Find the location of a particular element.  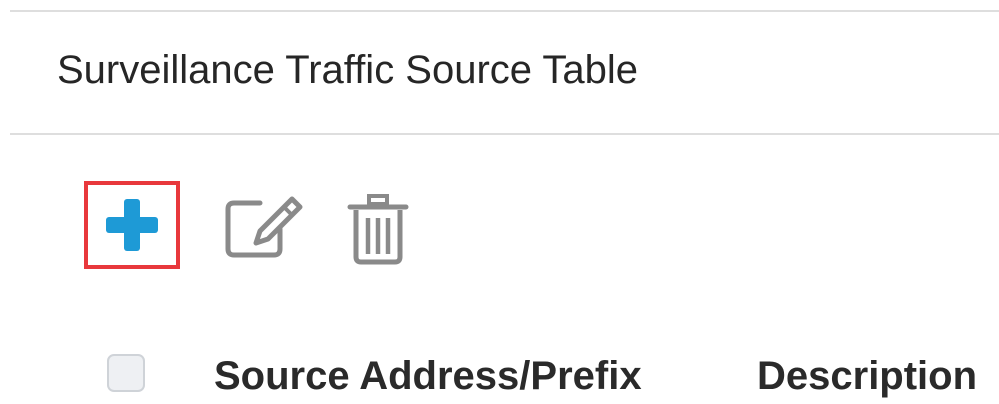

select-all-checkbox is located at coordinates (126, 373).